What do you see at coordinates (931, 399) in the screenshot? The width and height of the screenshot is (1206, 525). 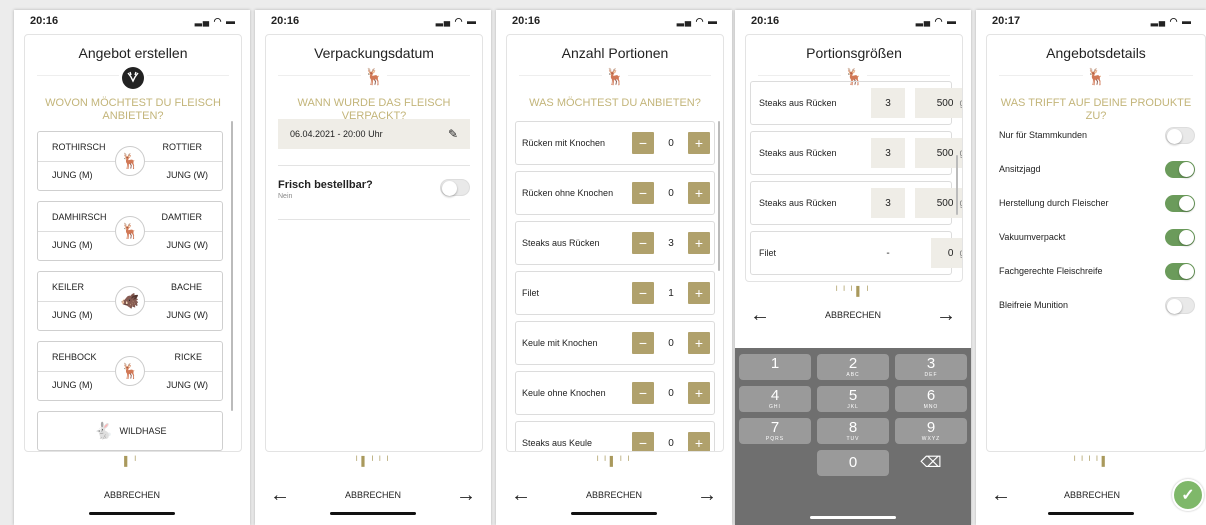 I see `key-6: 6 MNO` at bounding box center [931, 399].